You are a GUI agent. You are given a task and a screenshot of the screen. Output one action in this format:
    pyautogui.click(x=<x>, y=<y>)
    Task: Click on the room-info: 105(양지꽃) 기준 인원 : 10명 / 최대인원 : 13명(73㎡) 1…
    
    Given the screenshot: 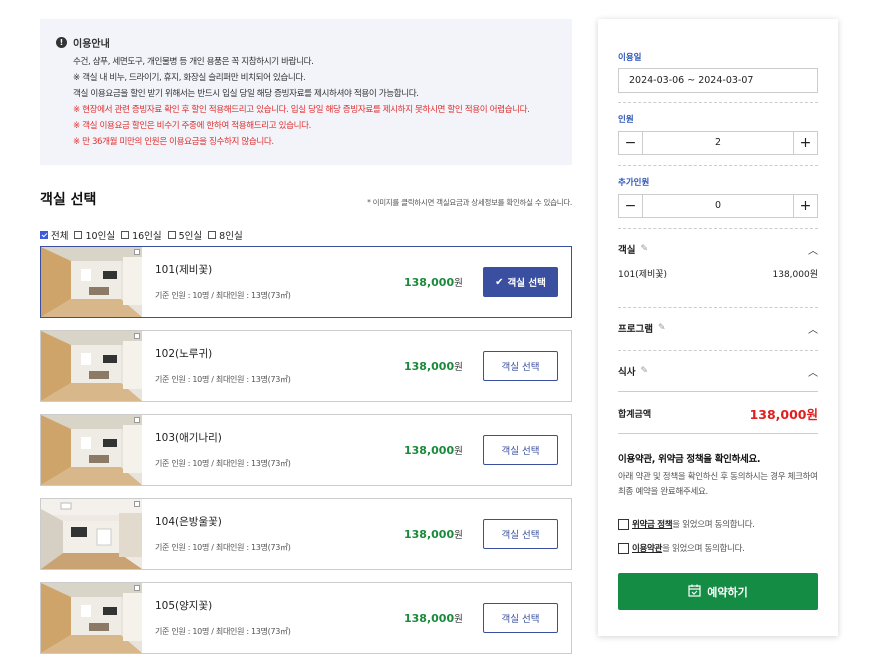 What is the action you would take?
    pyautogui.click(x=356, y=618)
    